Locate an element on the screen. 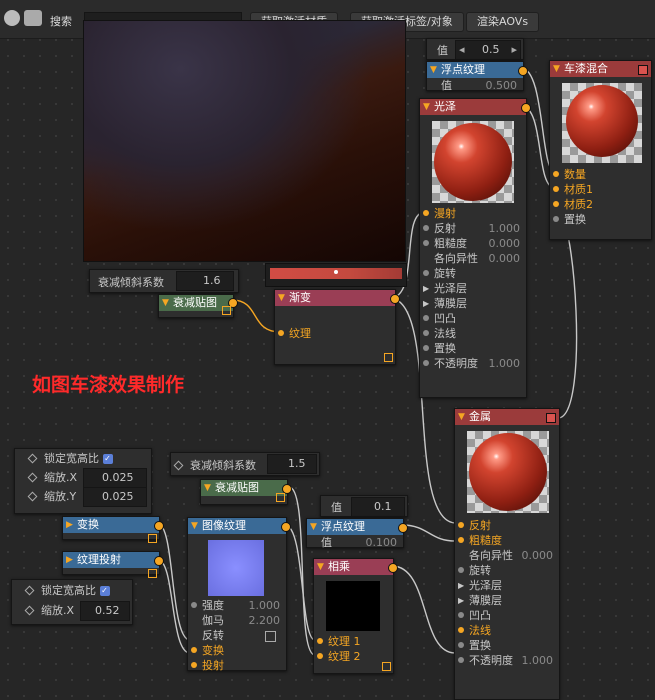 This screenshot has height=700, width=655. input-texture: 纹理 is located at coordinates (335, 333).